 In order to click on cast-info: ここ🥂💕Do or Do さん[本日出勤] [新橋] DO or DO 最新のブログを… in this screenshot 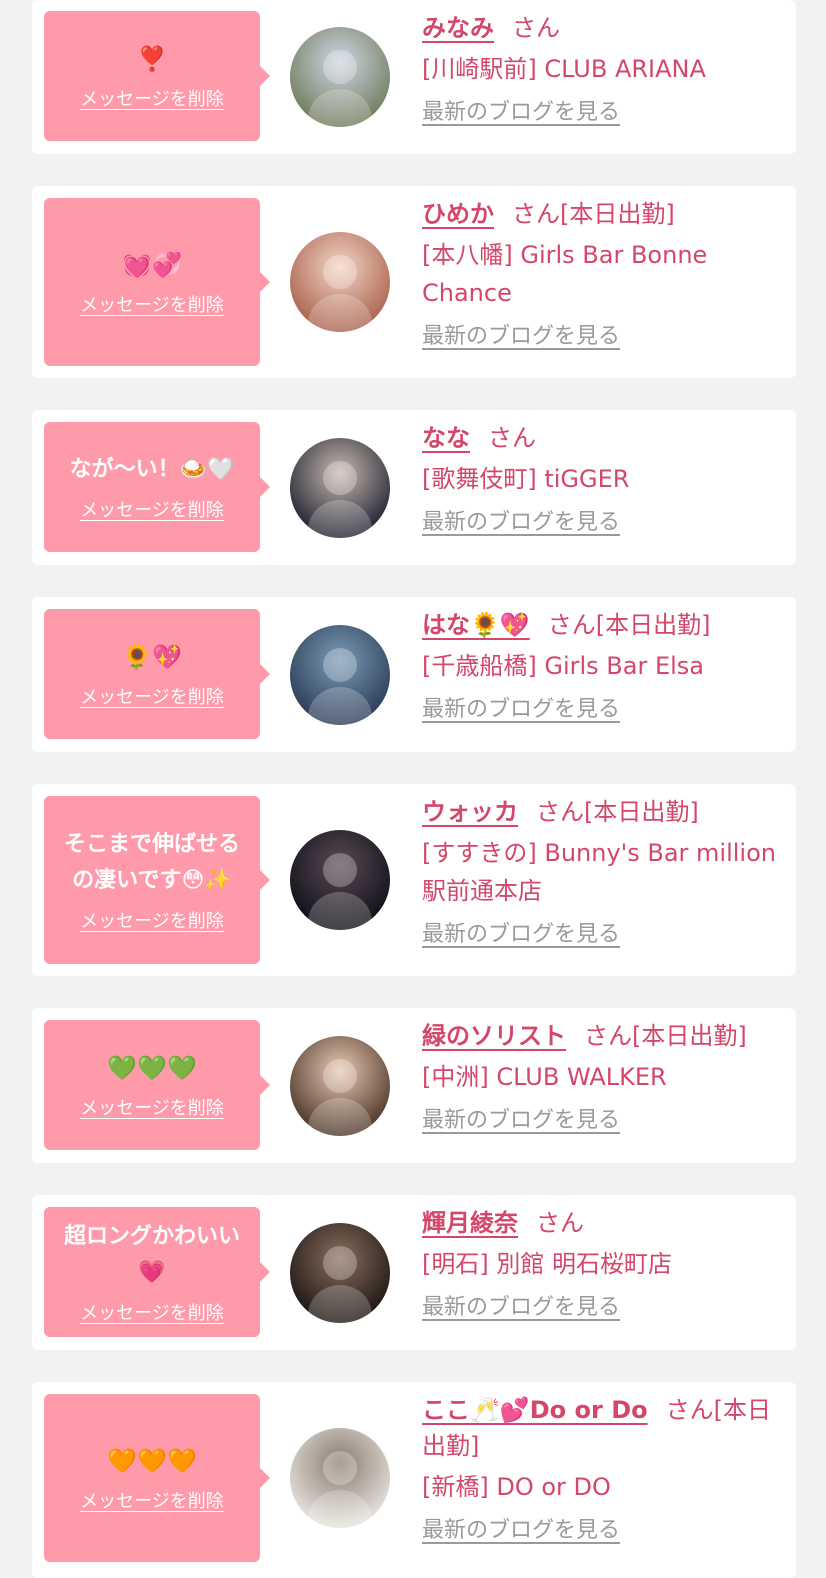, I will do `click(602, 1471)`.